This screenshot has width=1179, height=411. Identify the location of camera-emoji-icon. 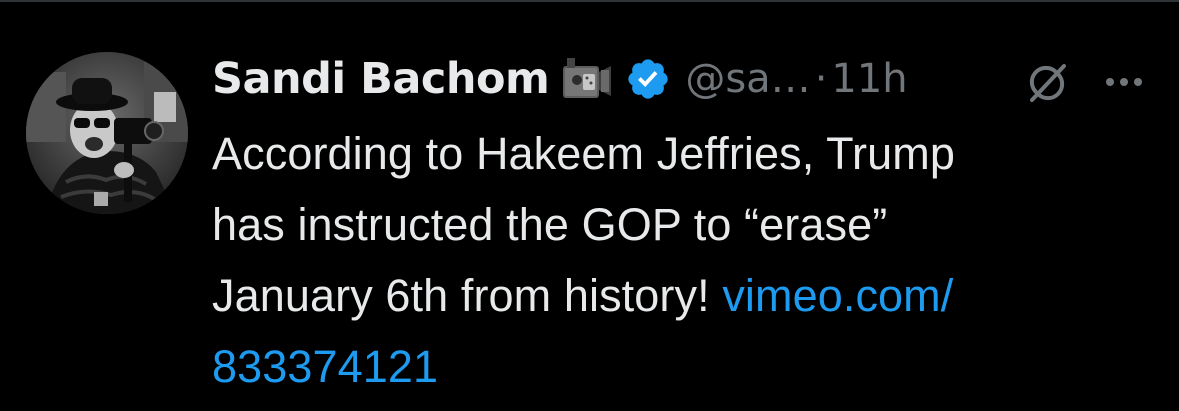
(587, 78).